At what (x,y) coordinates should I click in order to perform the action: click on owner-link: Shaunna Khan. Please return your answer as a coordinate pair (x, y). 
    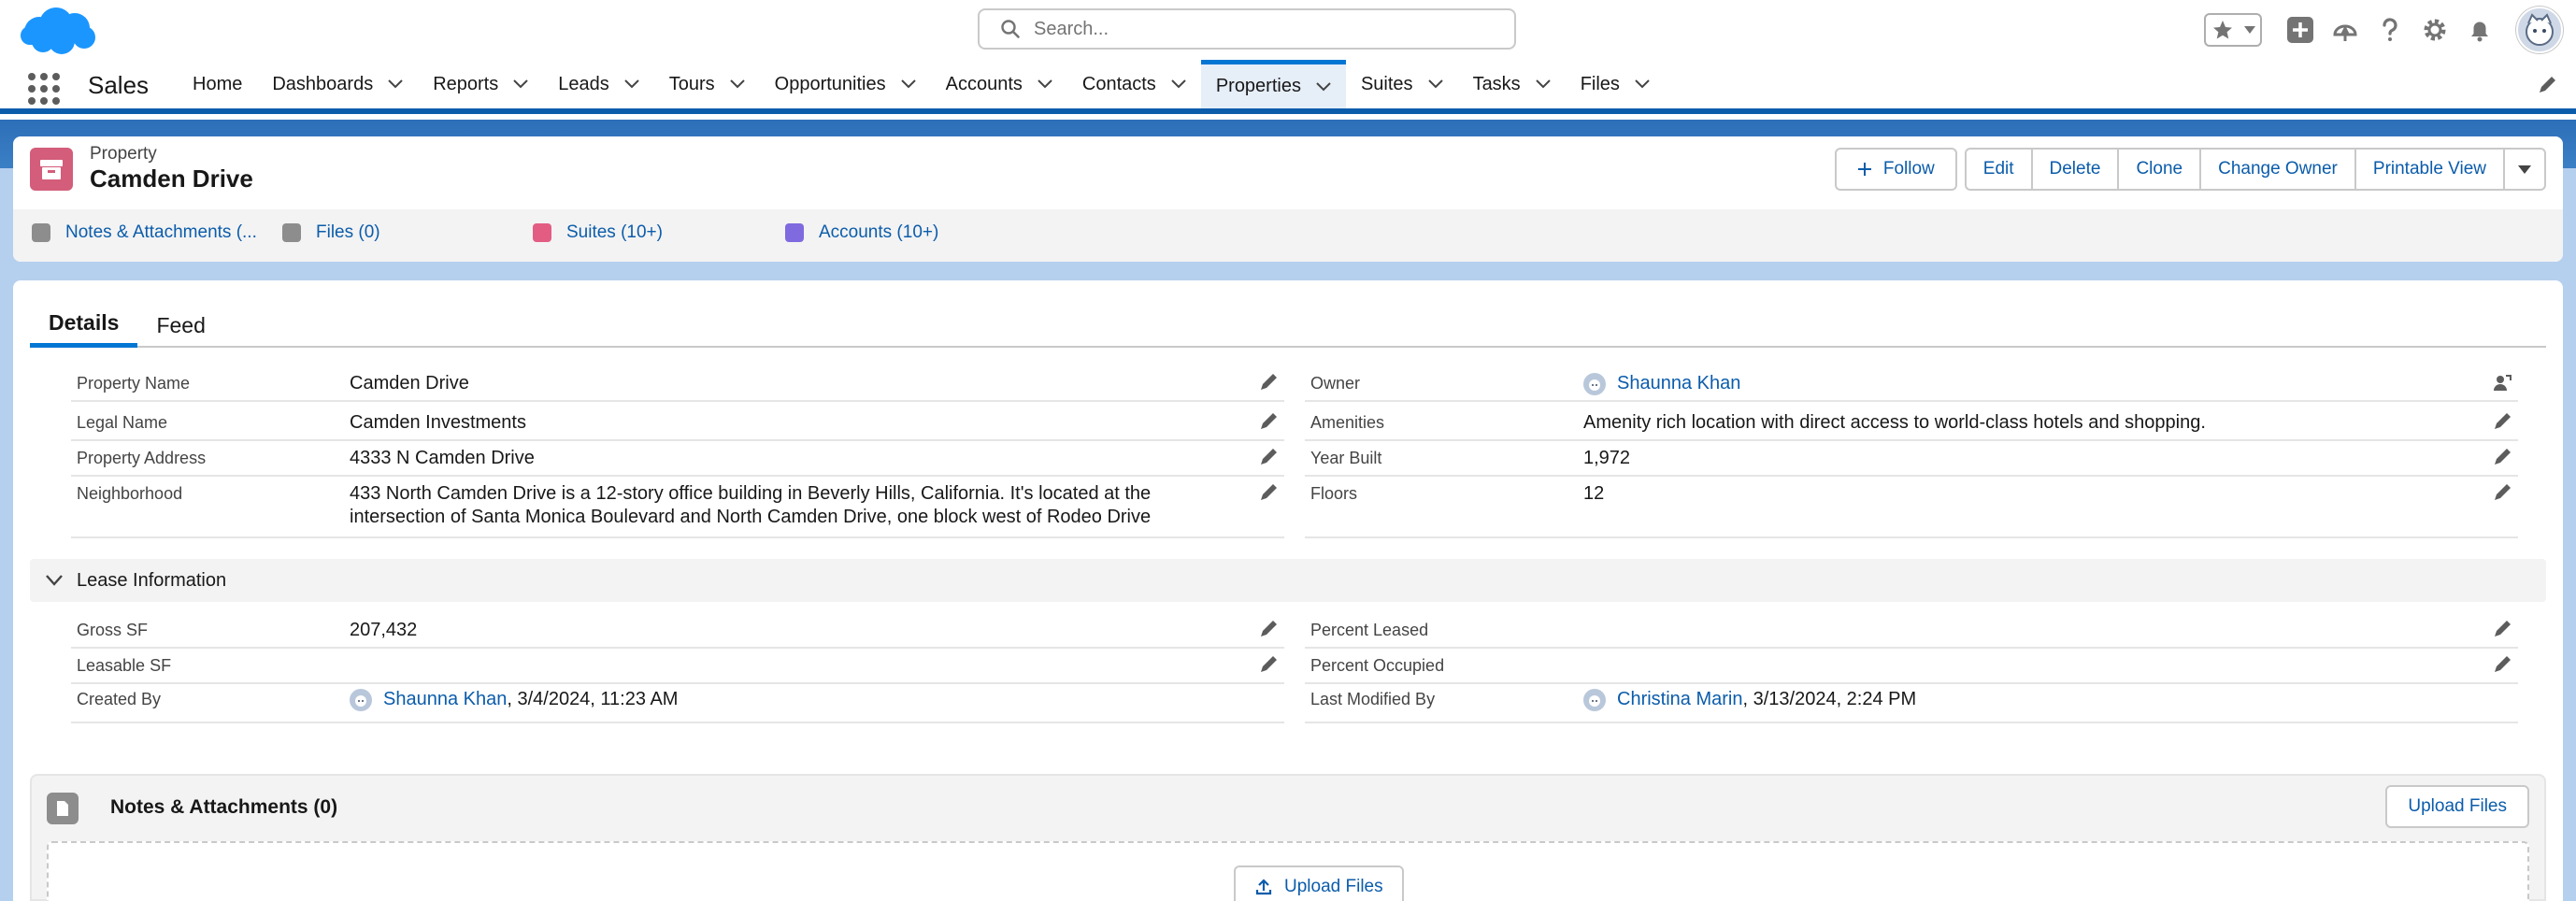
    Looking at the image, I should click on (1678, 383).